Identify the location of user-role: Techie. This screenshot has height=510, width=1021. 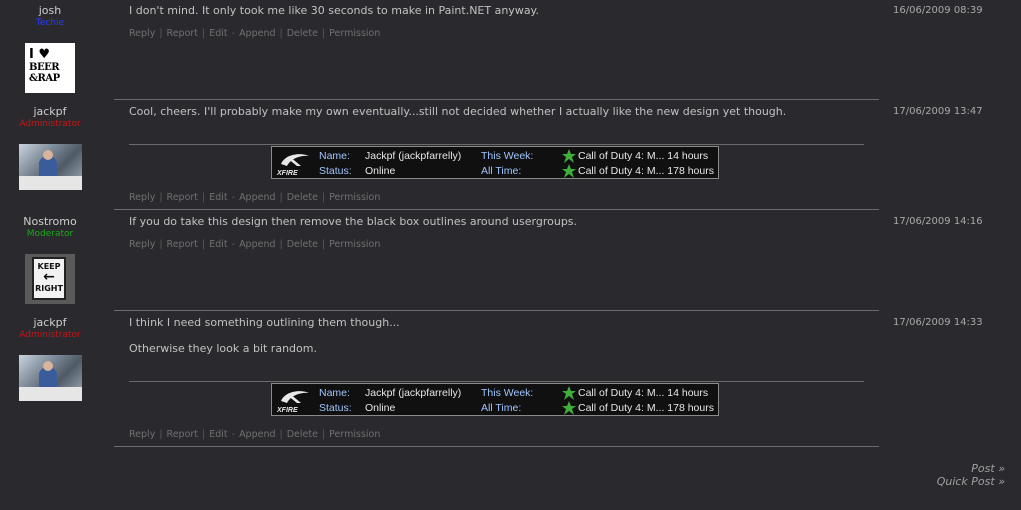
(50, 23).